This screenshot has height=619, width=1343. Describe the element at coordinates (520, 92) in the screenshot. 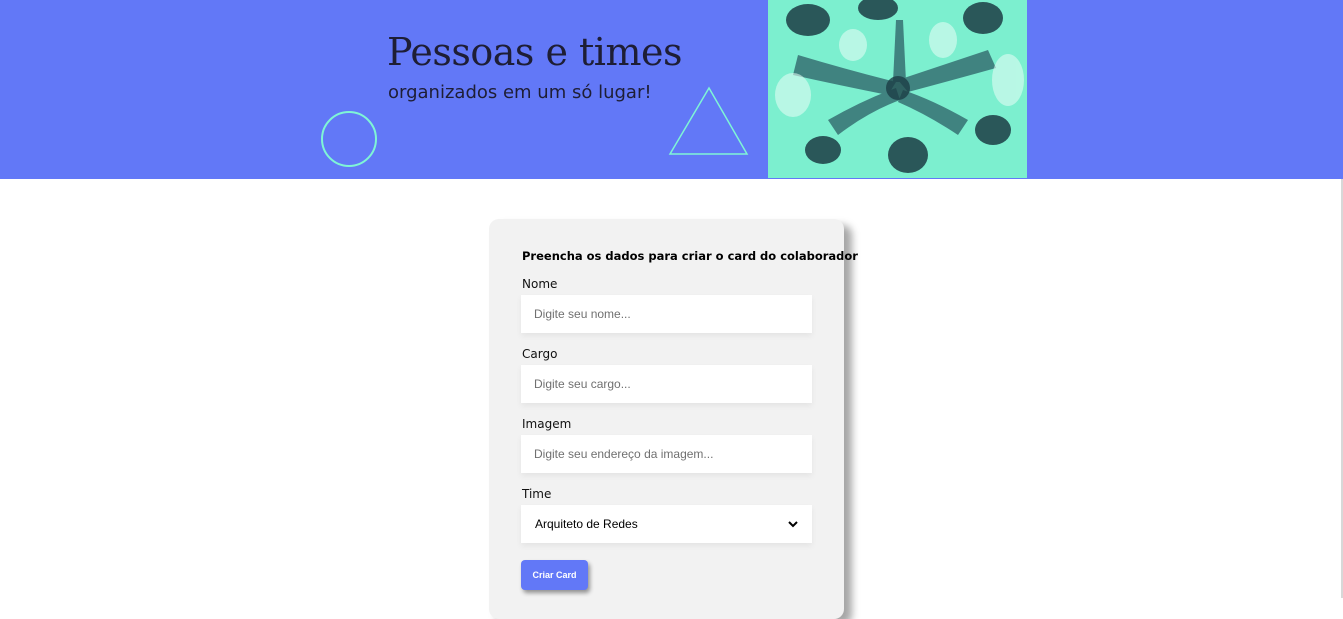

I see `banner-subtitle: organizados em um só lugar!` at that location.